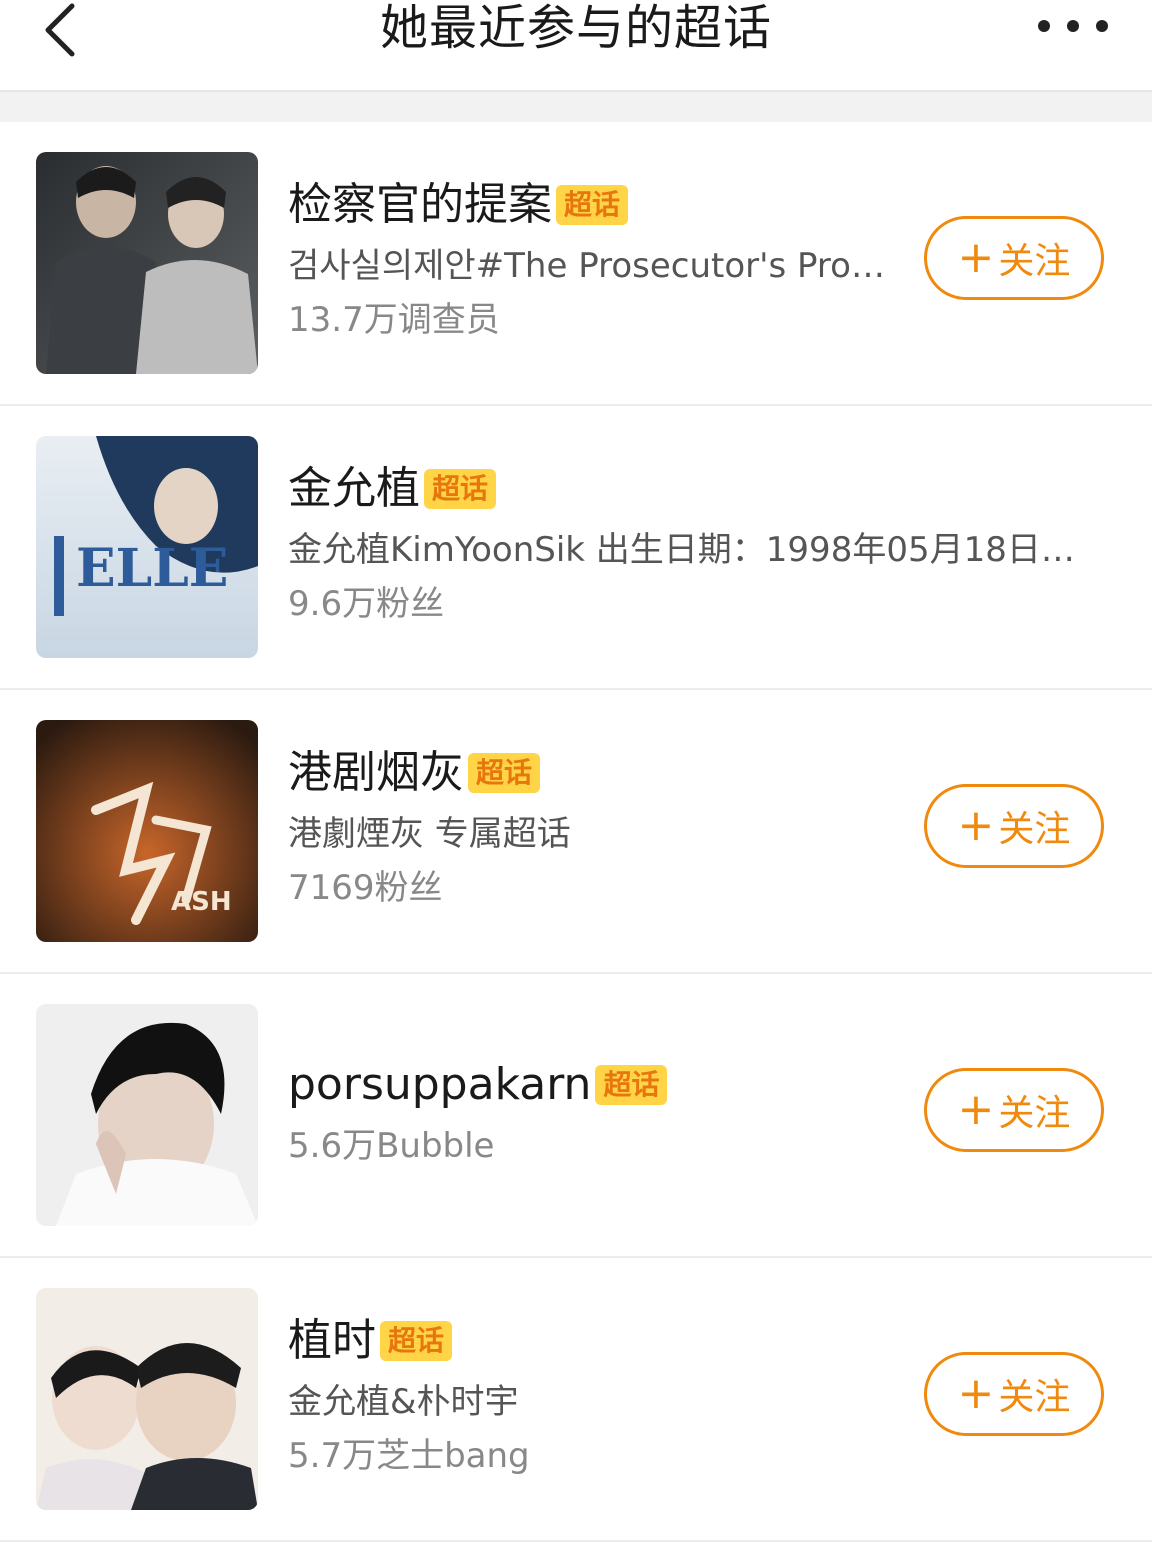 This screenshot has width=1152, height=1547. Describe the element at coordinates (391, 1146) in the screenshot. I see `member-count: 5.6万Bubble` at that location.